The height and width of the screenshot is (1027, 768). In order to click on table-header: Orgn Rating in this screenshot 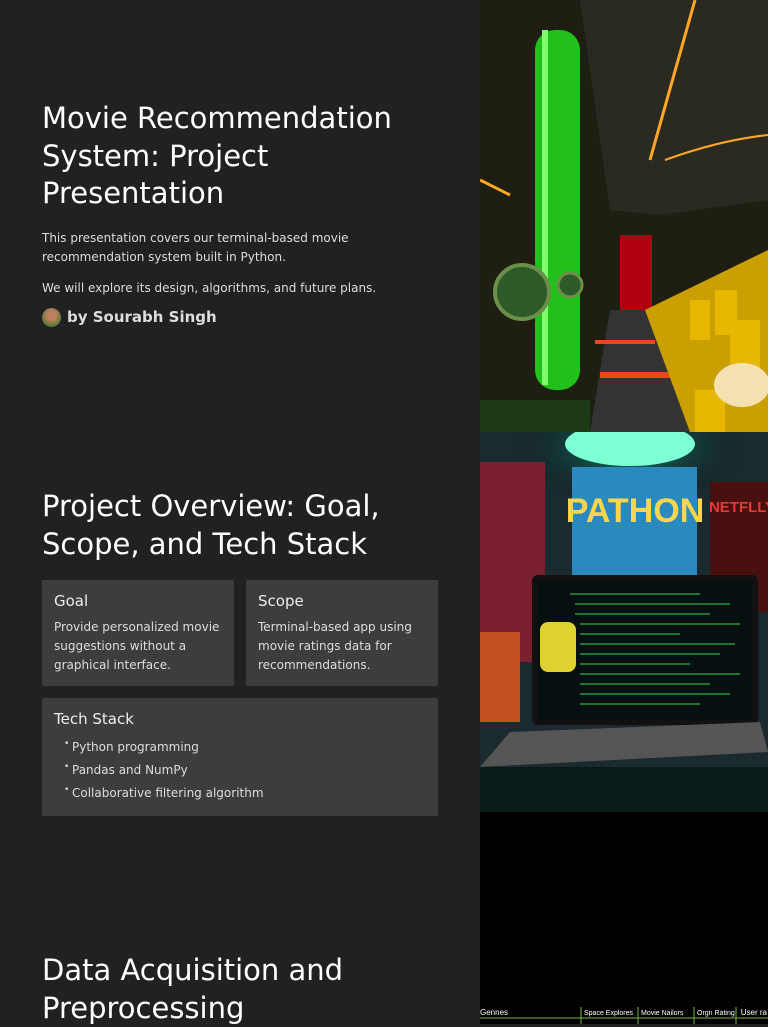, I will do `click(716, 1013)`.